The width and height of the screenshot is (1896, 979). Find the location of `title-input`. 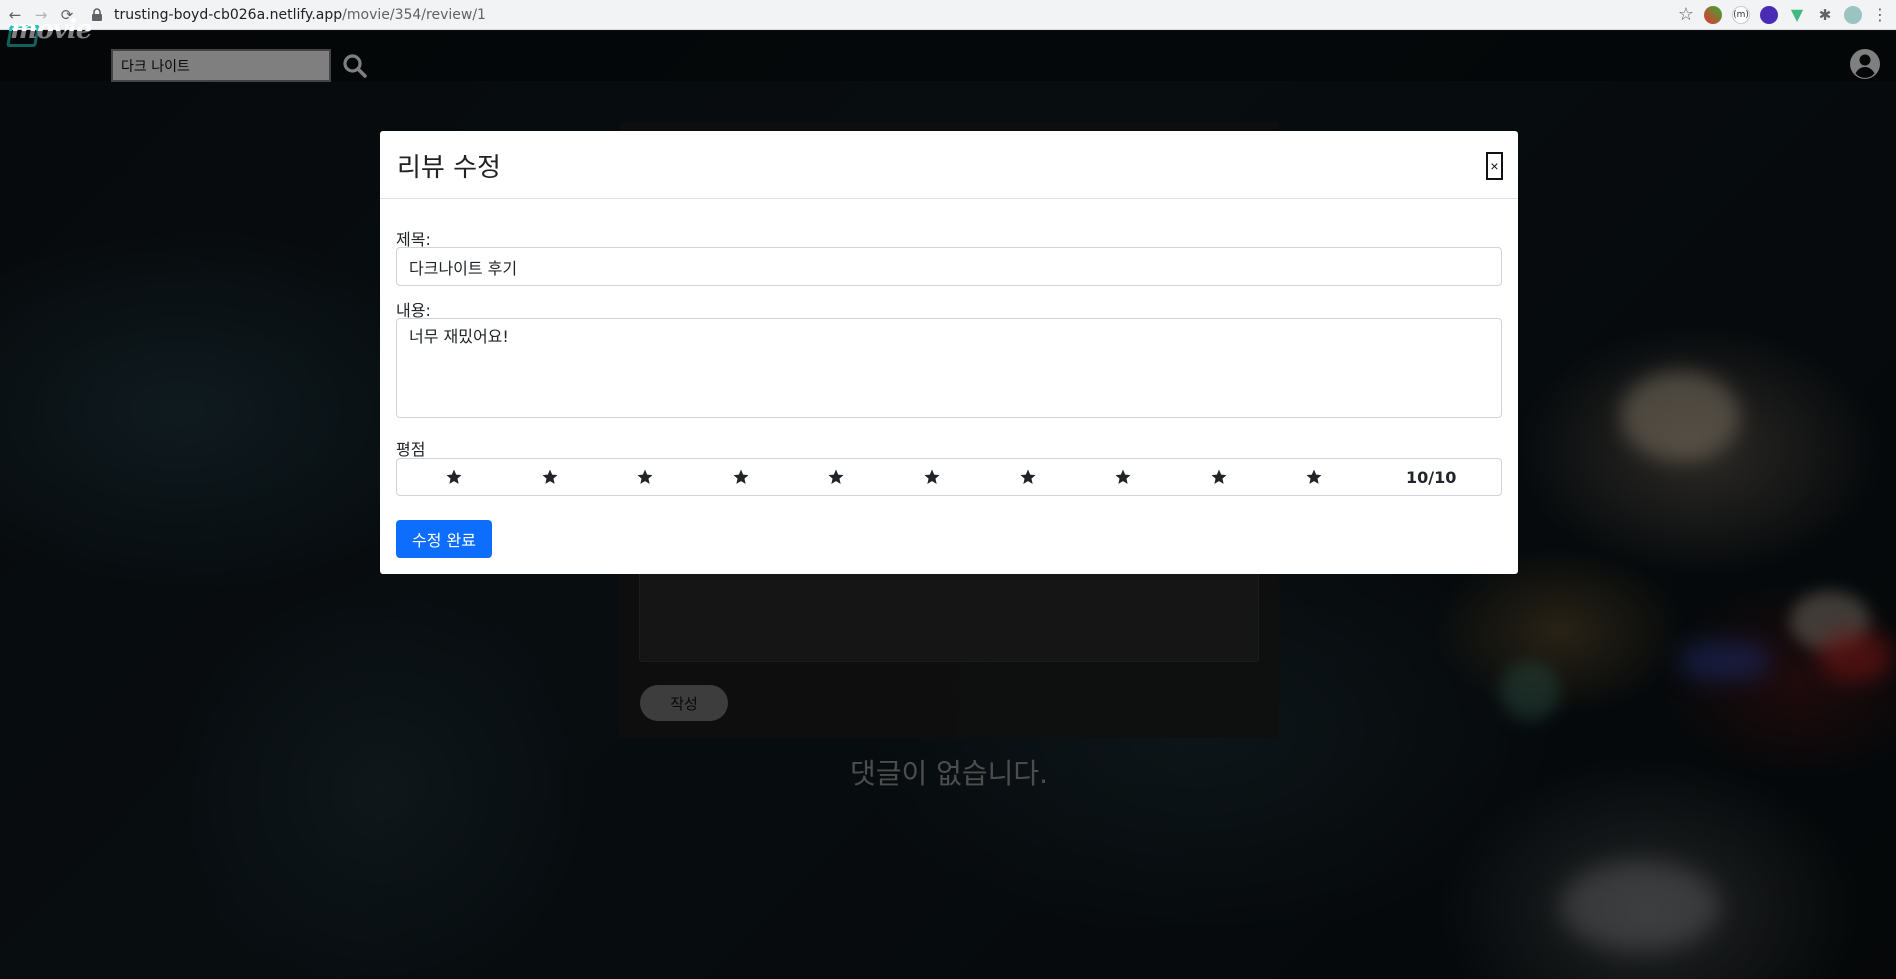

title-input is located at coordinates (949, 266).